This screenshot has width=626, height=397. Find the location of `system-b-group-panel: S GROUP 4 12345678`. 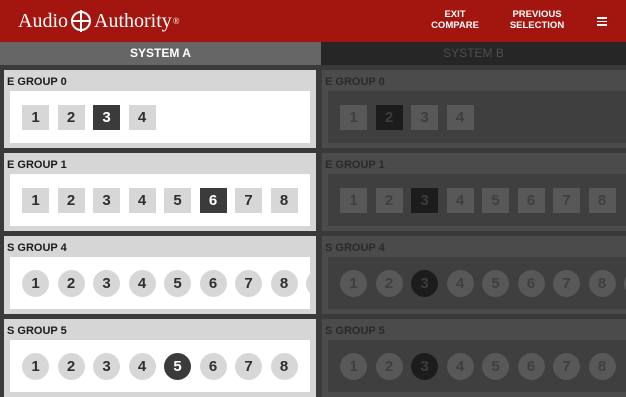

system-b-group-panel: S GROUP 4 12345678 is located at coordinates (474, 275).